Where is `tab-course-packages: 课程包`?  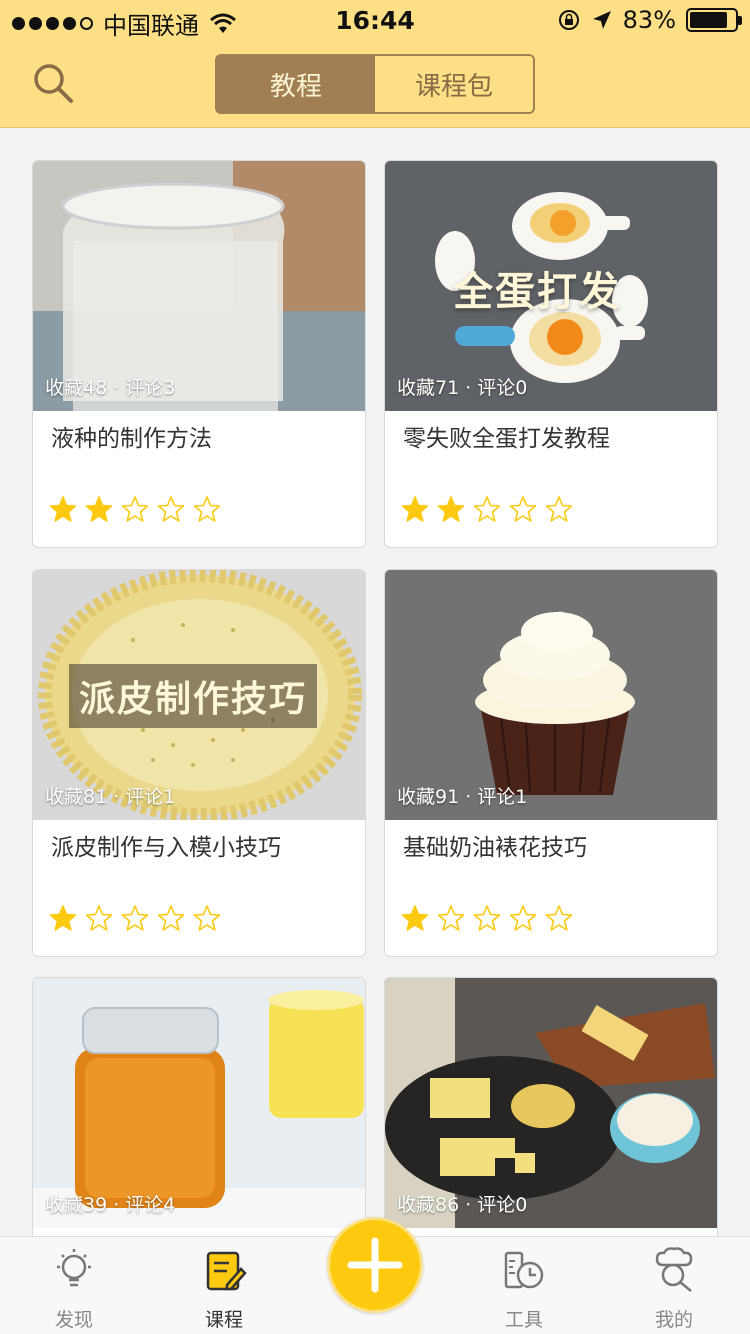
tab-course-packages: 课程包 is located at coordinates (454, 84).